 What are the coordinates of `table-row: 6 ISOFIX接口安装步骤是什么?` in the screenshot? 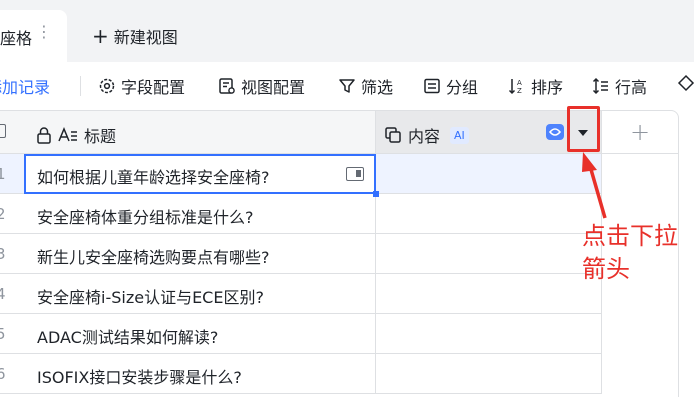 It's located at (301, 374).